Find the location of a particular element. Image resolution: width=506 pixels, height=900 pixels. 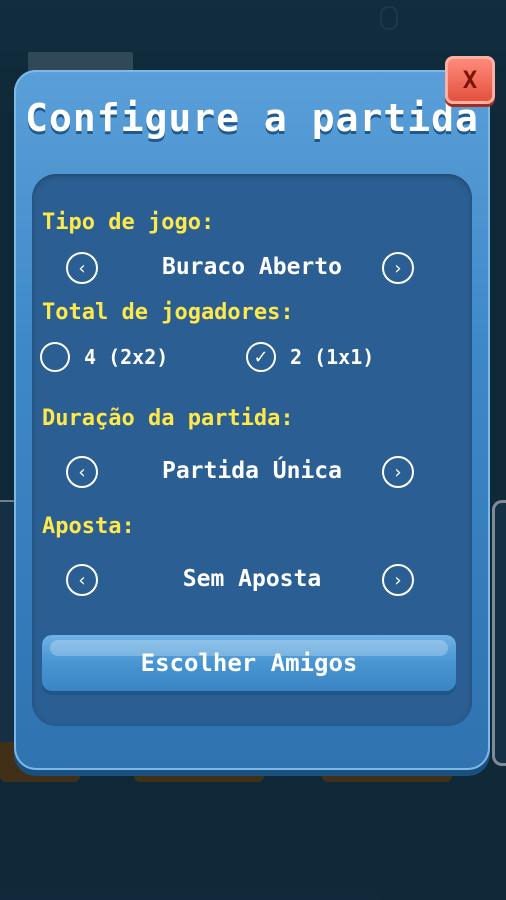

close-icon: X is located at coordinates (470, 80).